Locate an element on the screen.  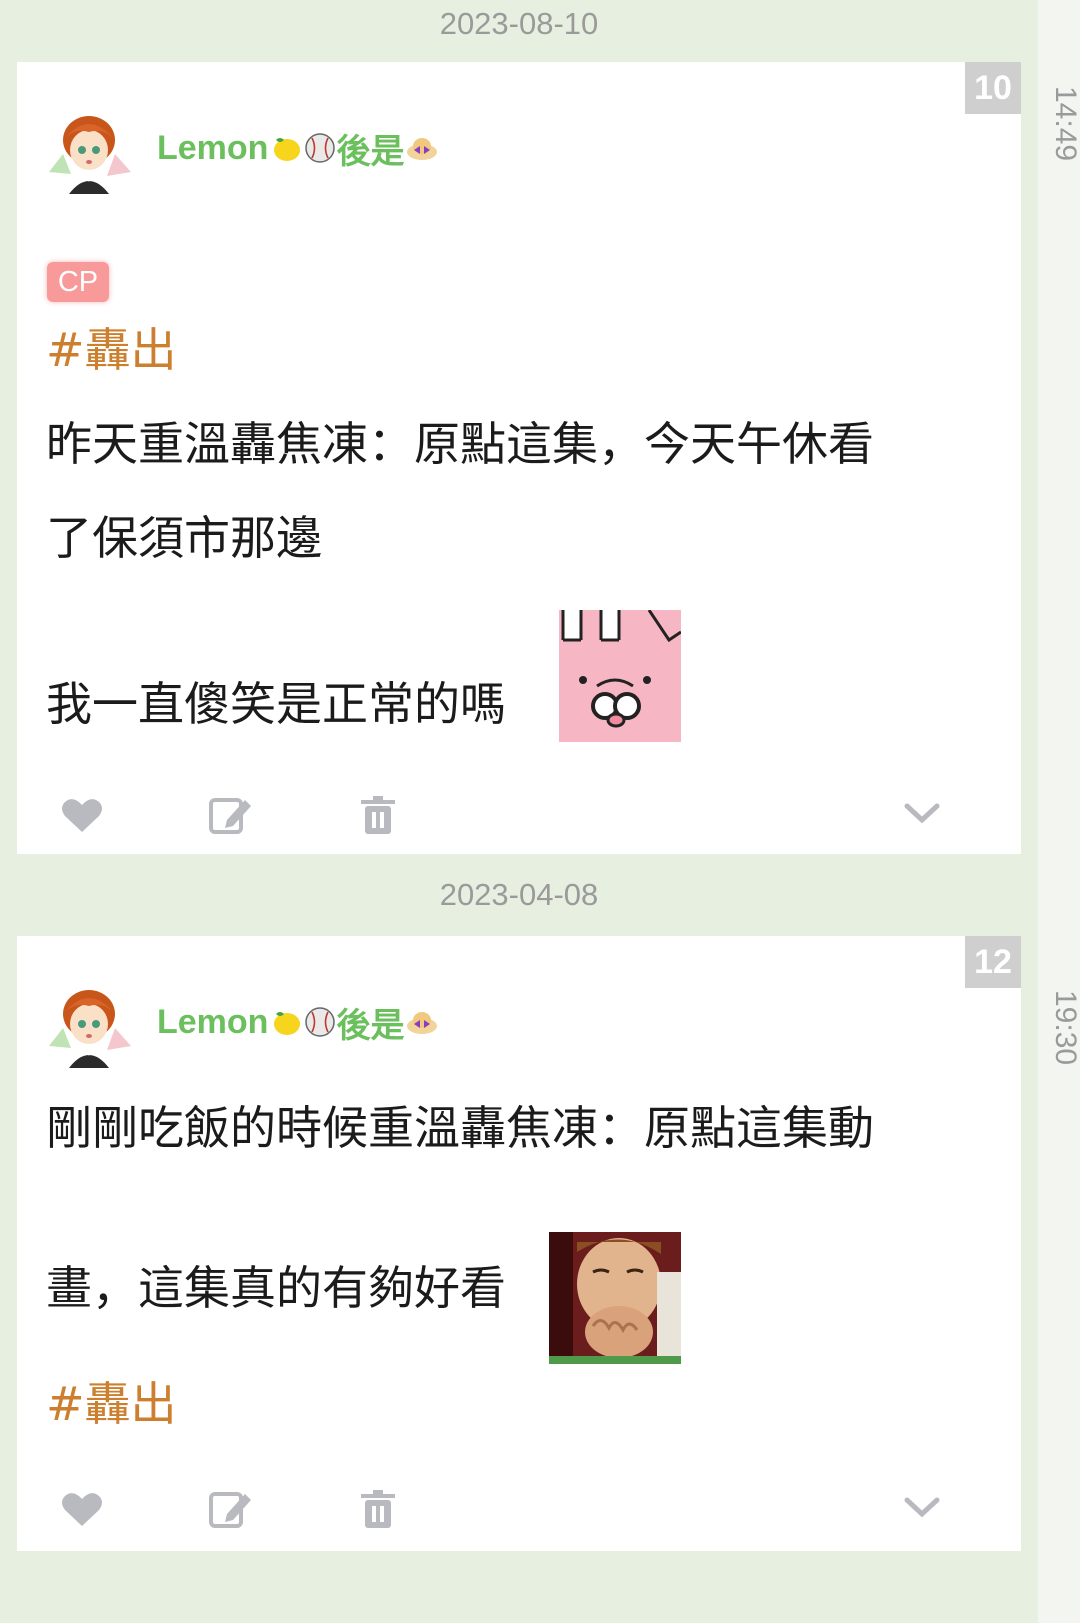
pink-bunny-sticker is located at coordinates (615, 675).